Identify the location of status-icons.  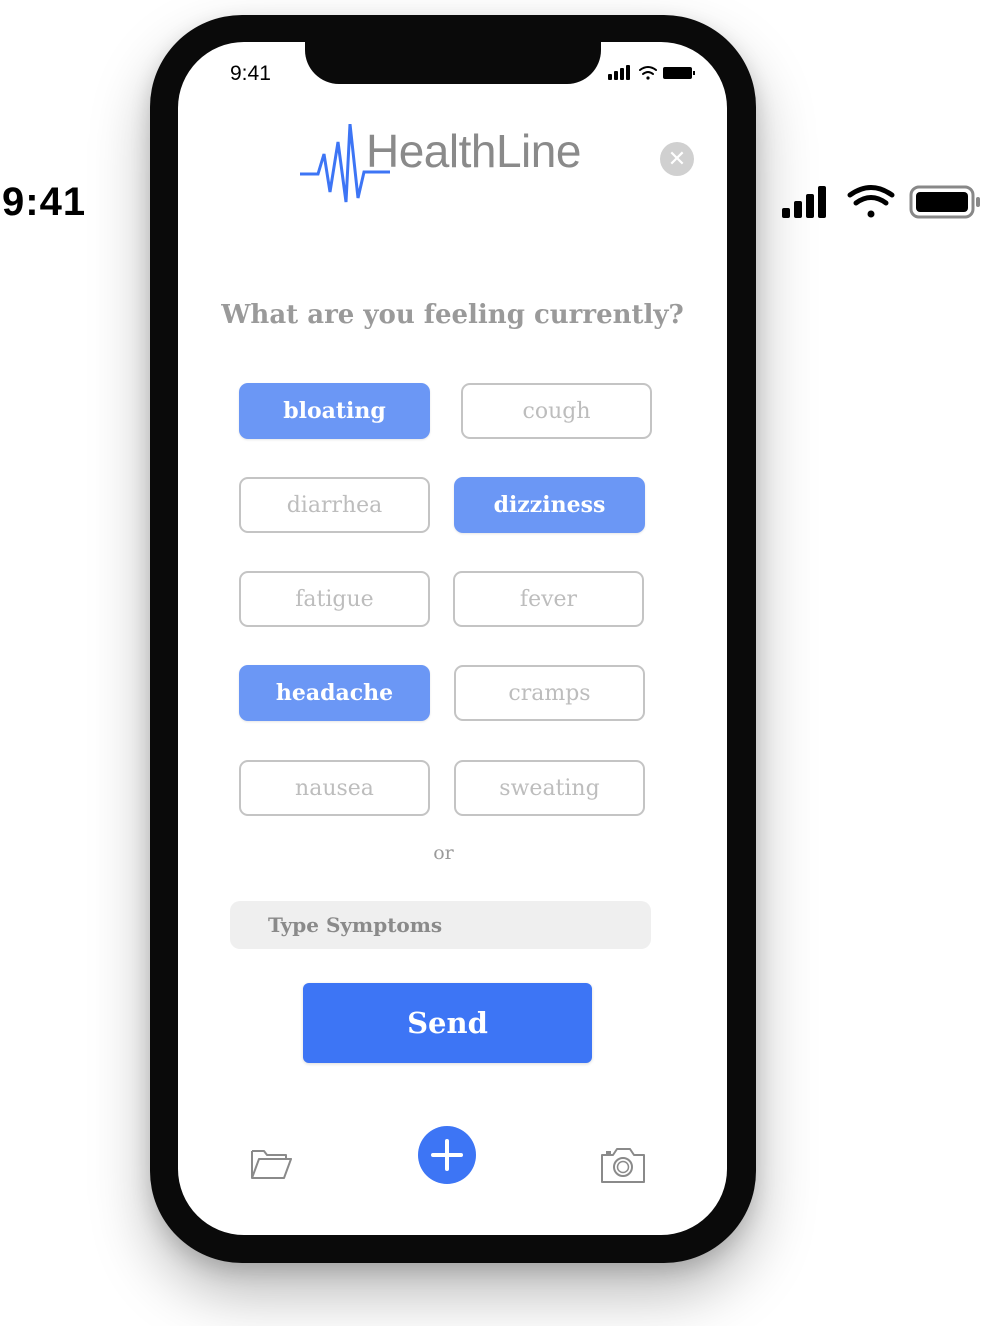
(881, 202).